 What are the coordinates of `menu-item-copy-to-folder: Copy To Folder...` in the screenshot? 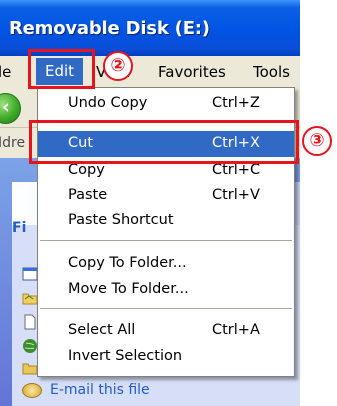 It's located at (166, 264).